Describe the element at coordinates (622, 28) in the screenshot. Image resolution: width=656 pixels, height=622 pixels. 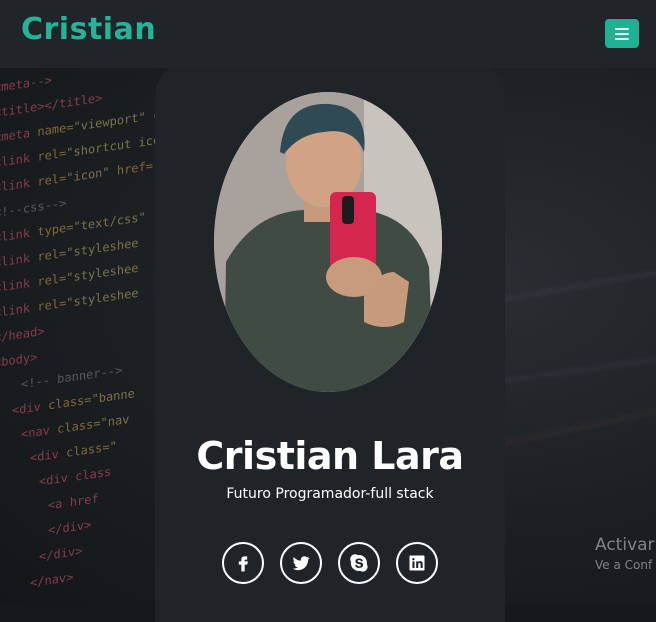
I see `hamburger-icon` at that location.